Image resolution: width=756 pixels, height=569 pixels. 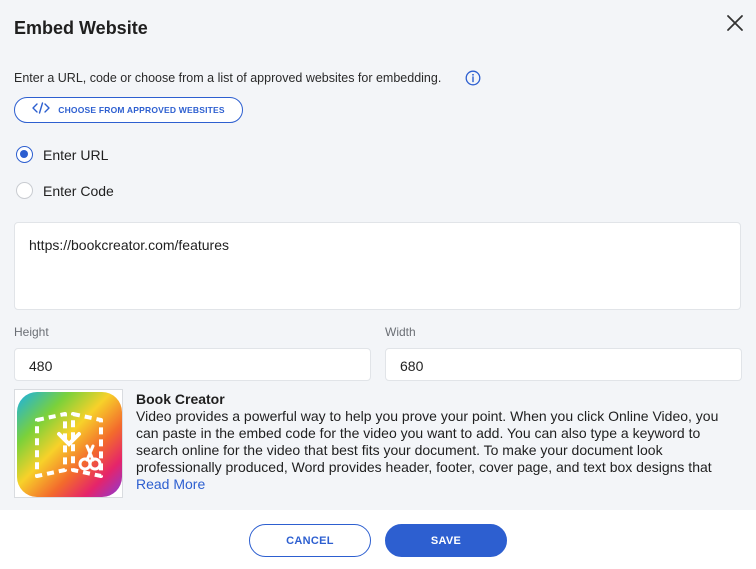 I want to click on close-icon, so click(x=735, y=23).